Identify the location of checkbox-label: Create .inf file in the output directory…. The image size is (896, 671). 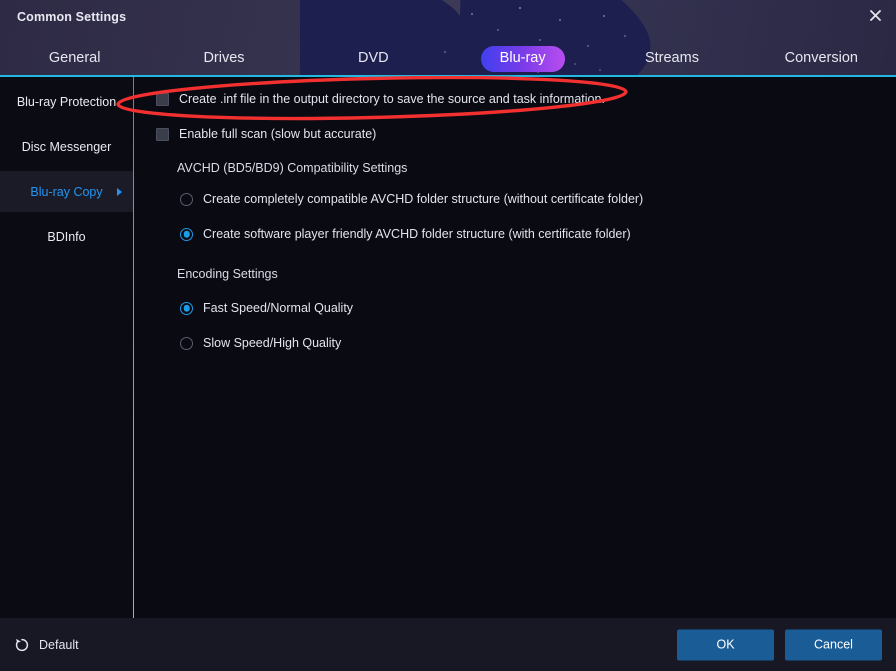
(392, 99).